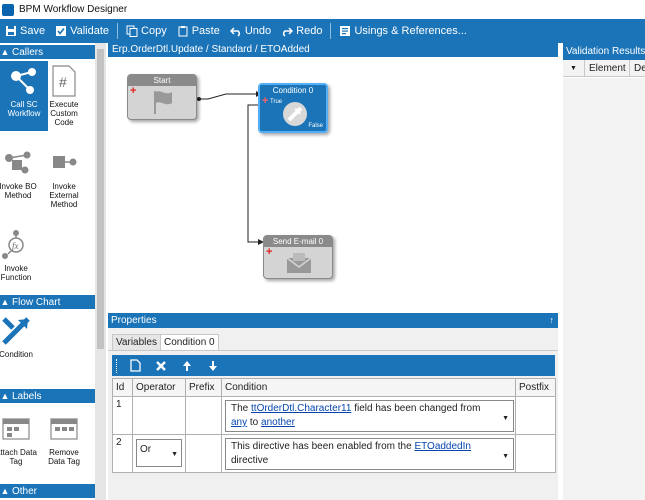 The height and width of the screenshot is (500, 645). What do you see at coordinates (298, 241) in the screenshot?
I see `node-title: Send E-mail 0` at bounding box center [298, 241].